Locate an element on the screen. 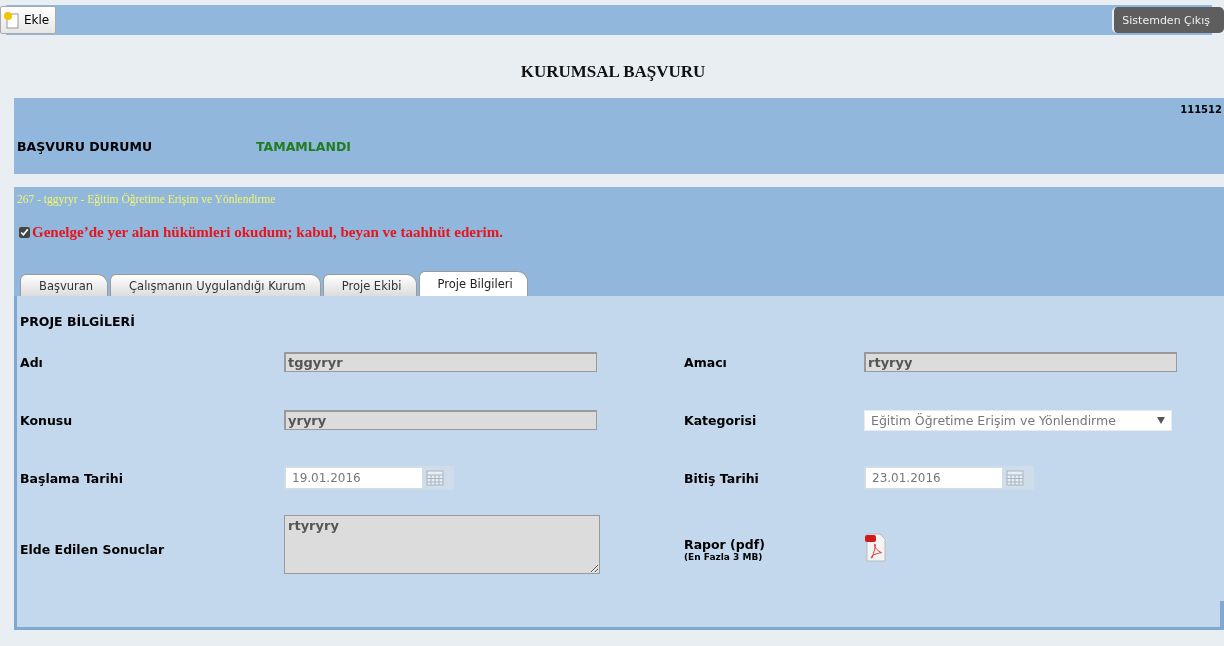 Image resolution: width=1224 pixels, height=646 pixels. status-label: BAŞVURU DURUMU is located at coordinates (85, 146).